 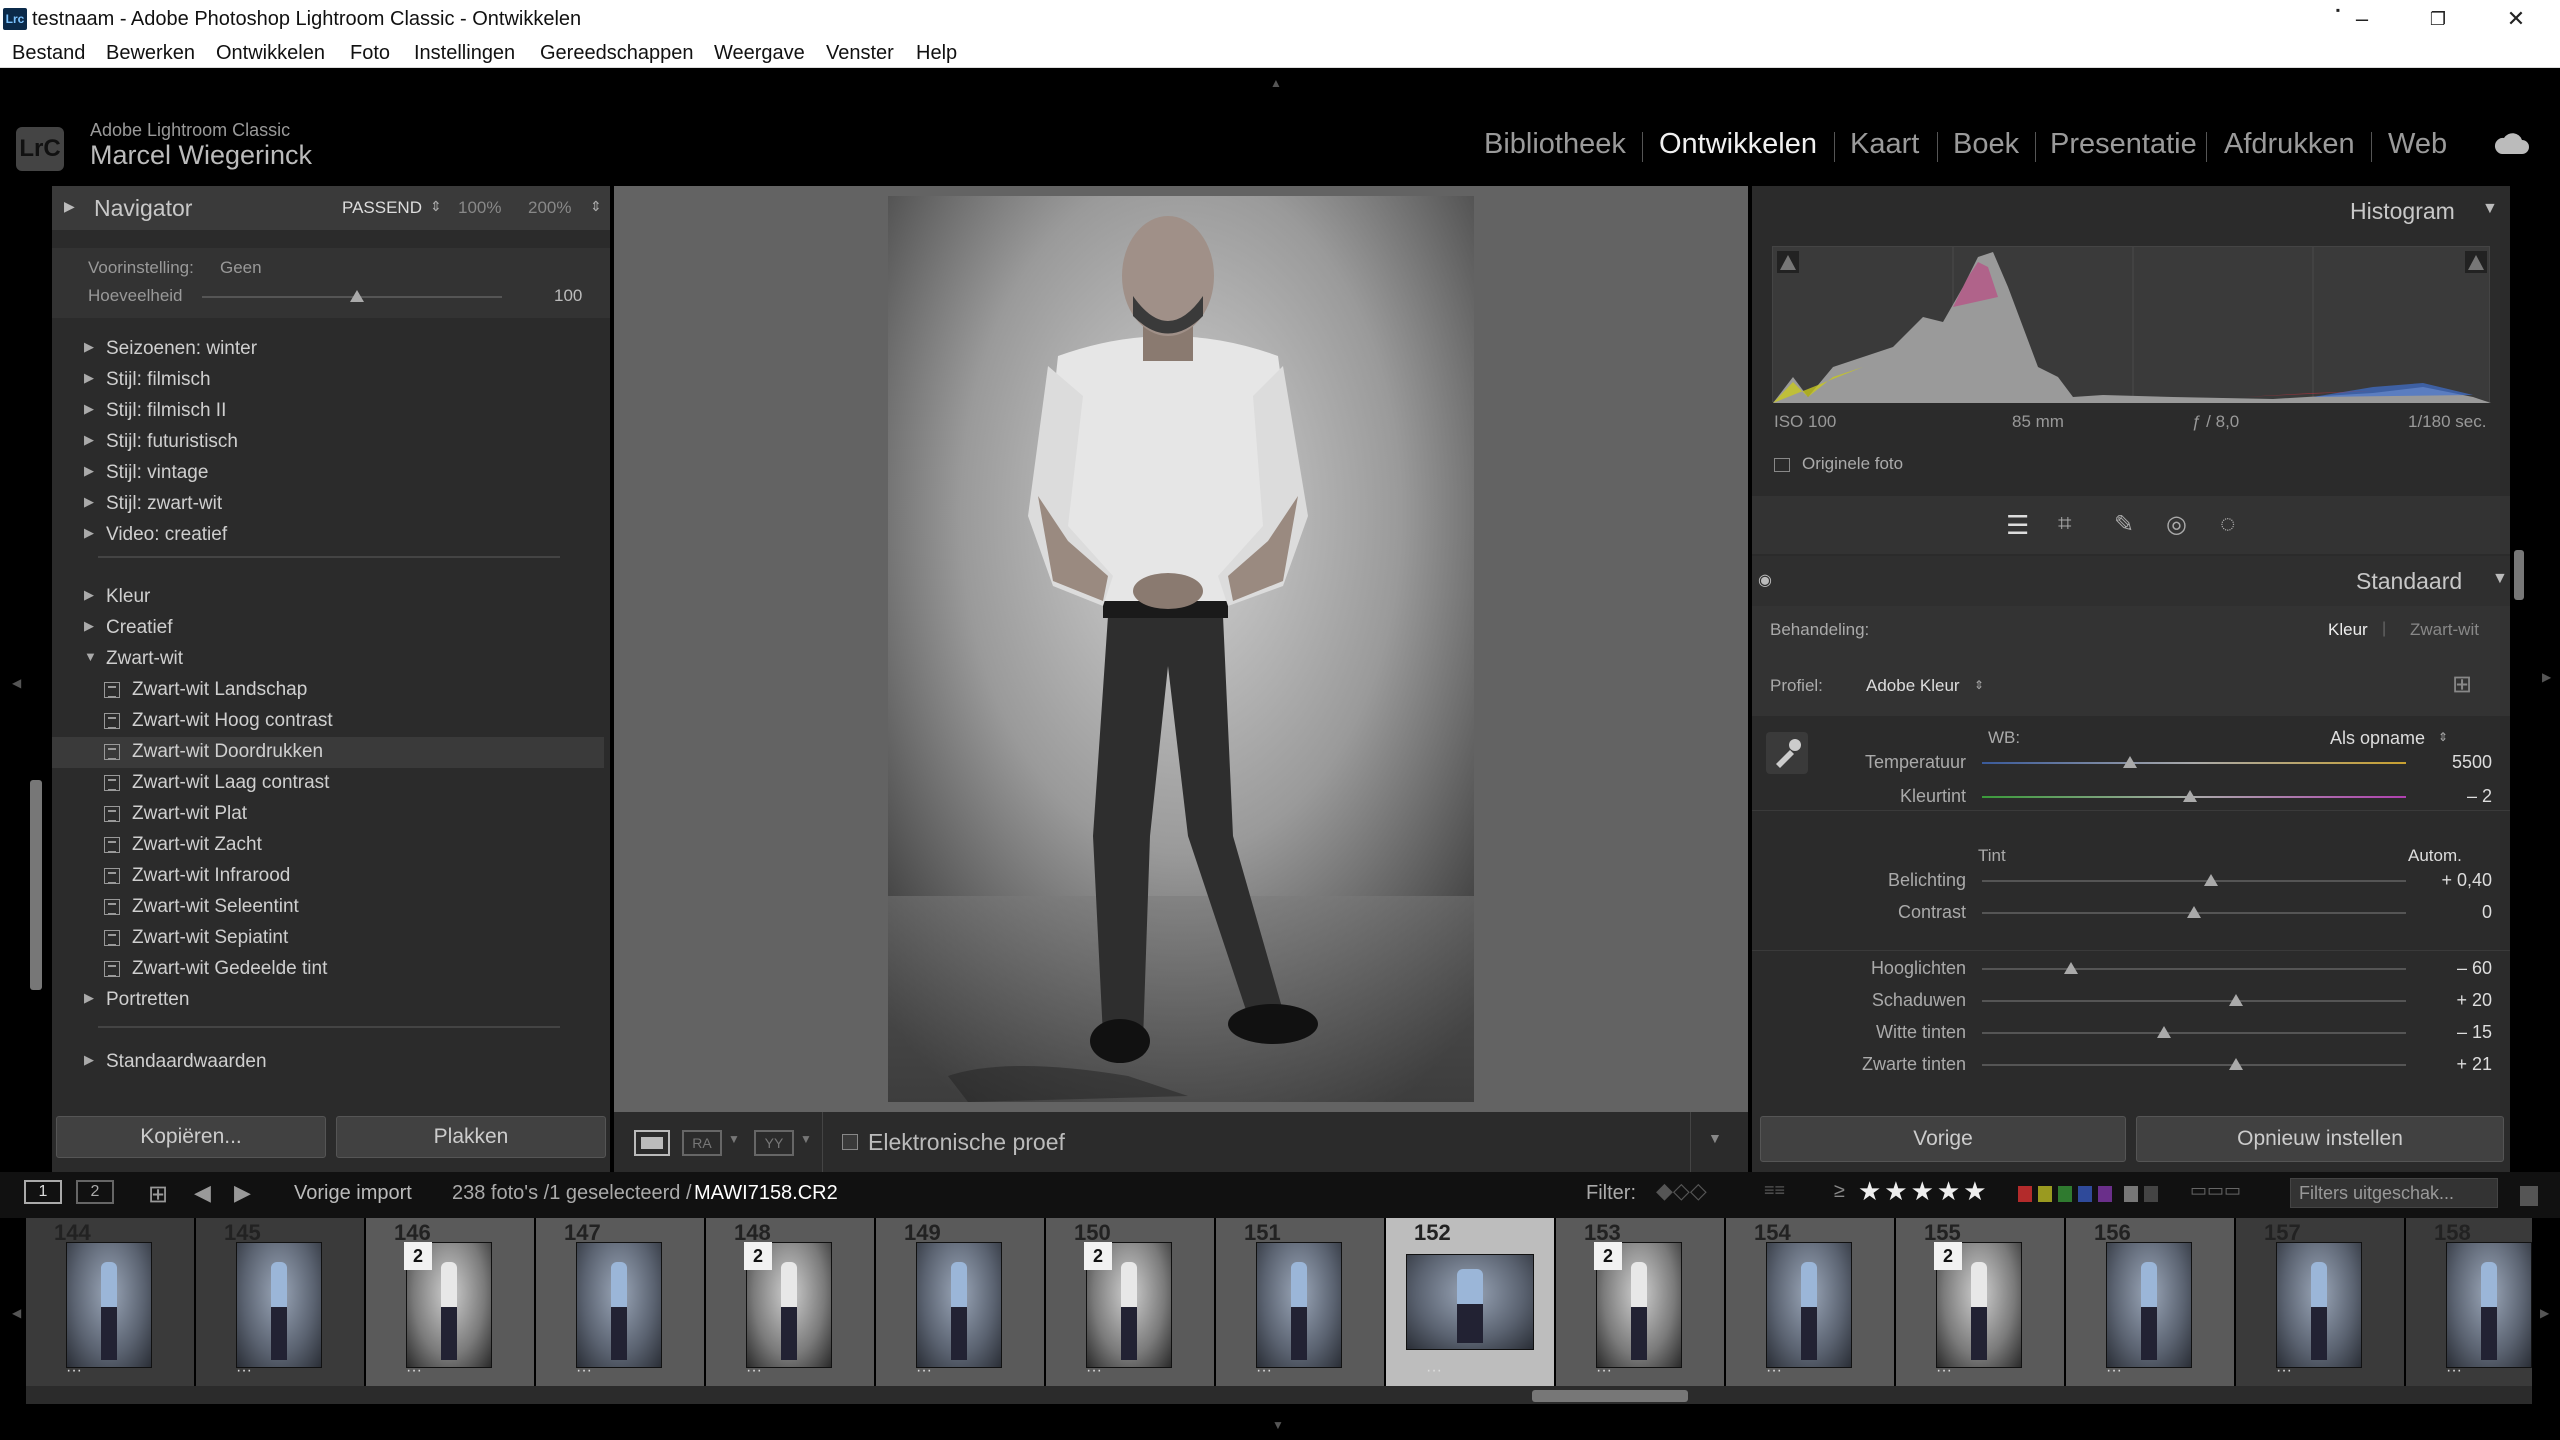 What do you see at coordinates (328, 349) in the screenshot?
I see `preset-group: ▶ Seizoenen: winter` at bounding box center [328, 349].